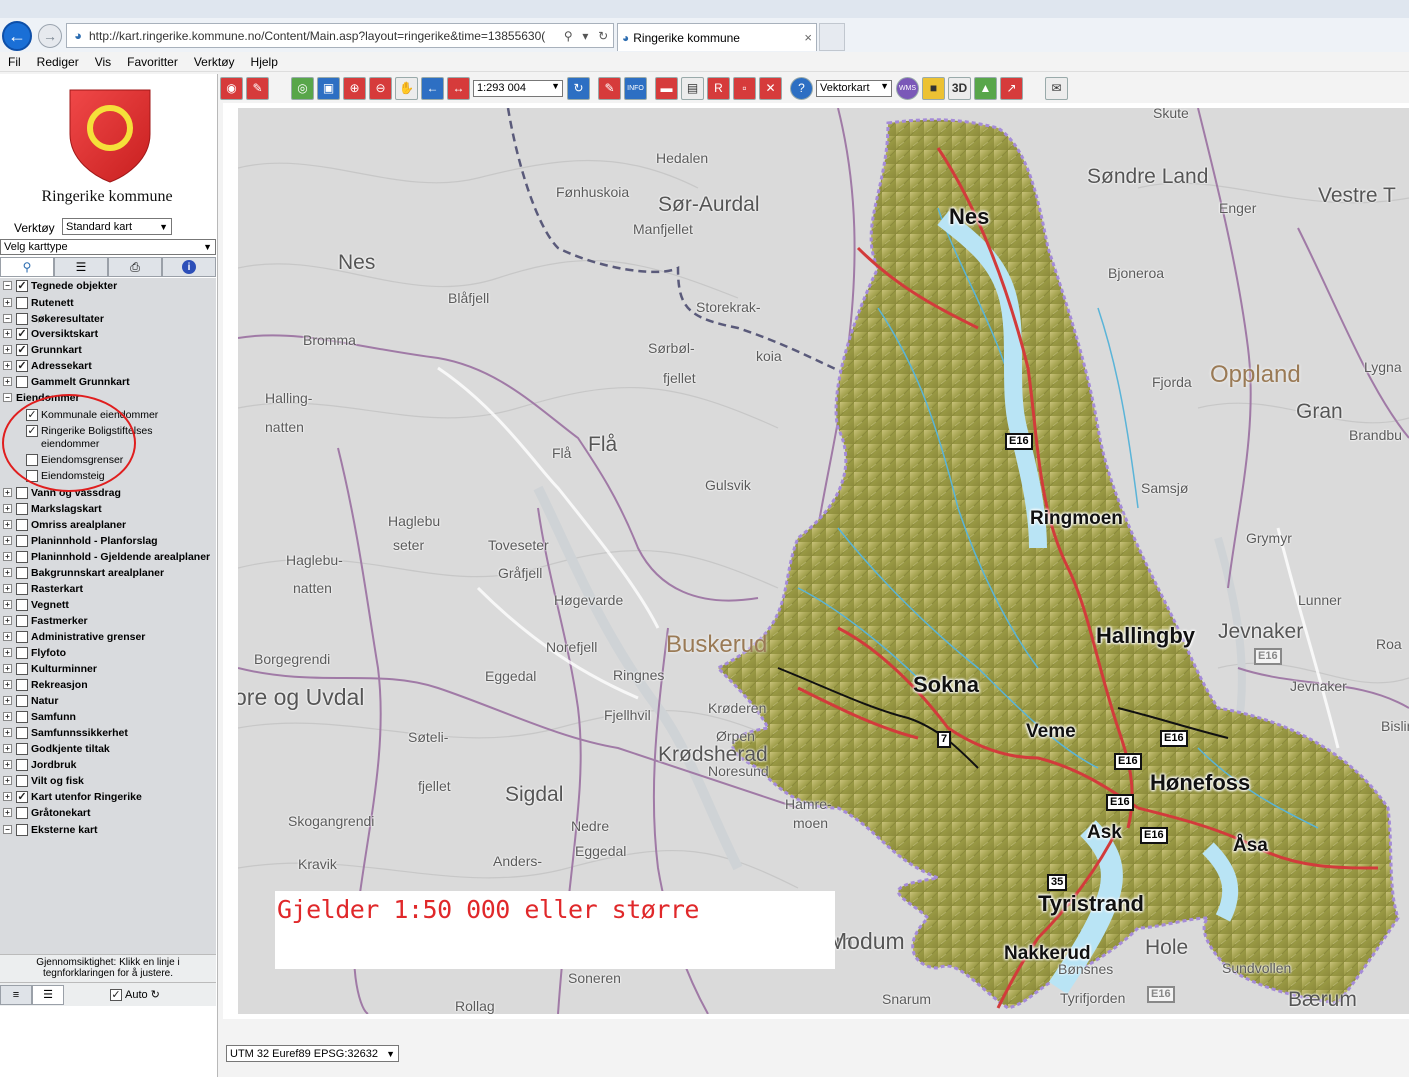 The image size is (1409, 1077). I want to click on previous-view-button: ←, so click(432, 88).